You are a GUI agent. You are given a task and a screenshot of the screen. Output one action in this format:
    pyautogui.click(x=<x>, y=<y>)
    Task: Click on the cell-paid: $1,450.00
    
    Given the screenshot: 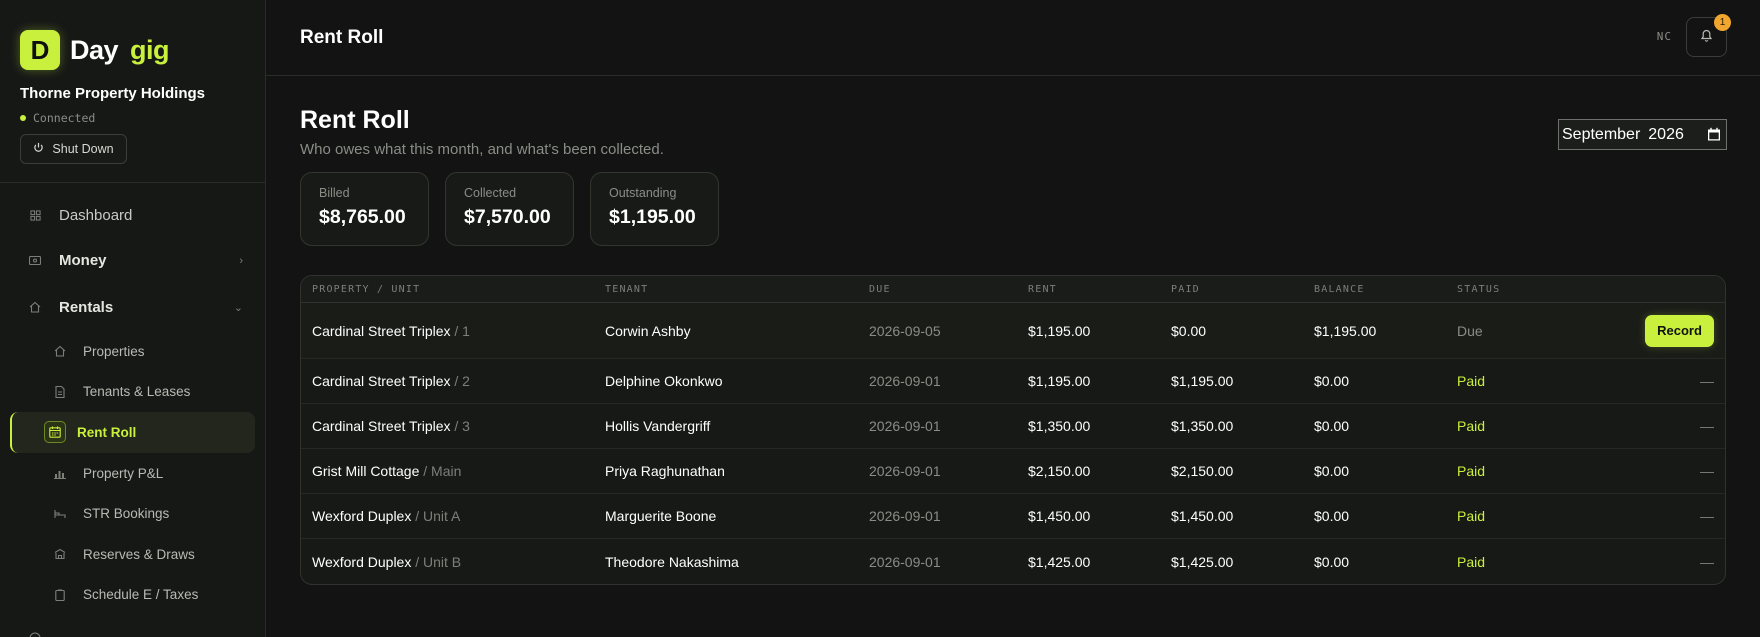 What is the action you would take?
    pyautogui.click(x=1202, y=516)
    